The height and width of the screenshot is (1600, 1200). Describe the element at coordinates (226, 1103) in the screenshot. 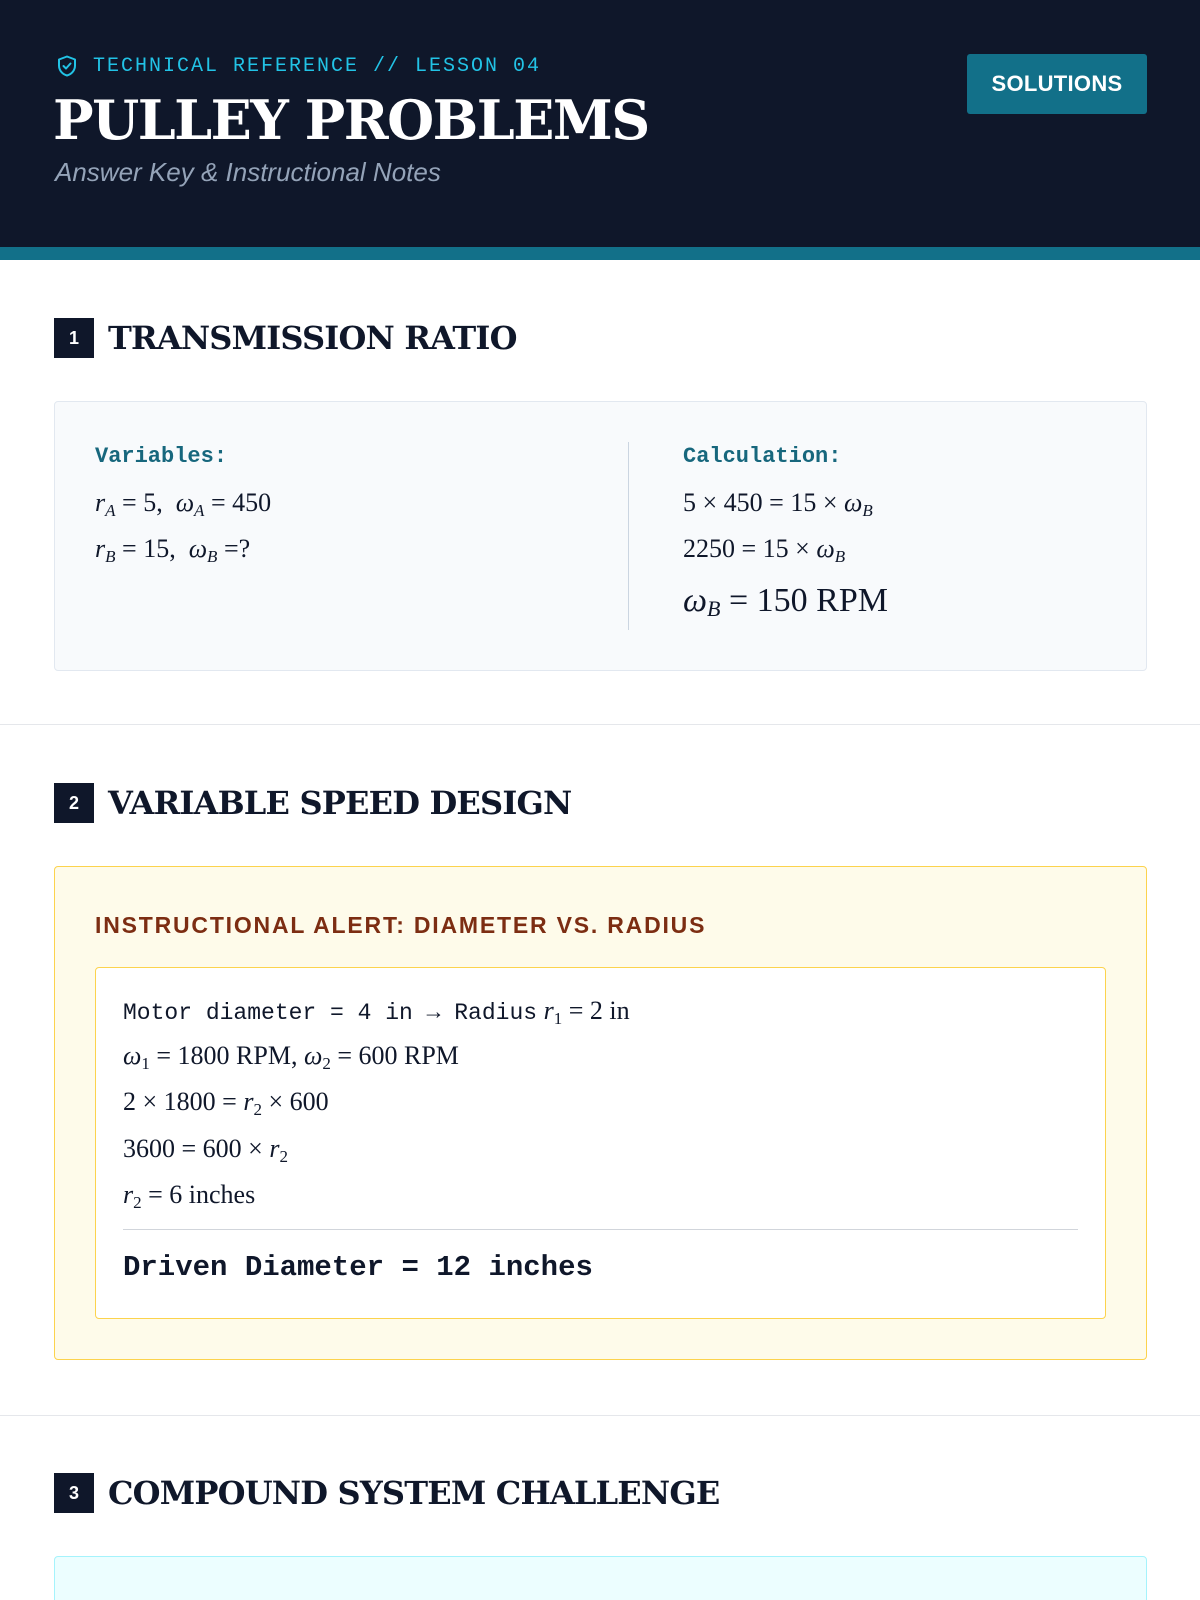

I see `solution-line-3: 2 × 1800 = r2 × 600` at that location.